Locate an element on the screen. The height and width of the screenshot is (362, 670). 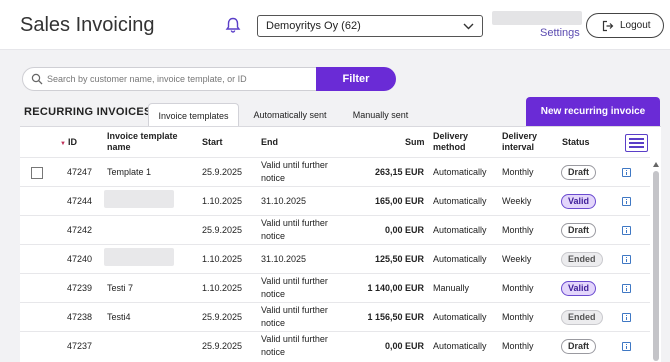
new-recurring-invoice-button: New recurring invoice is located at coordinates (593, 112).